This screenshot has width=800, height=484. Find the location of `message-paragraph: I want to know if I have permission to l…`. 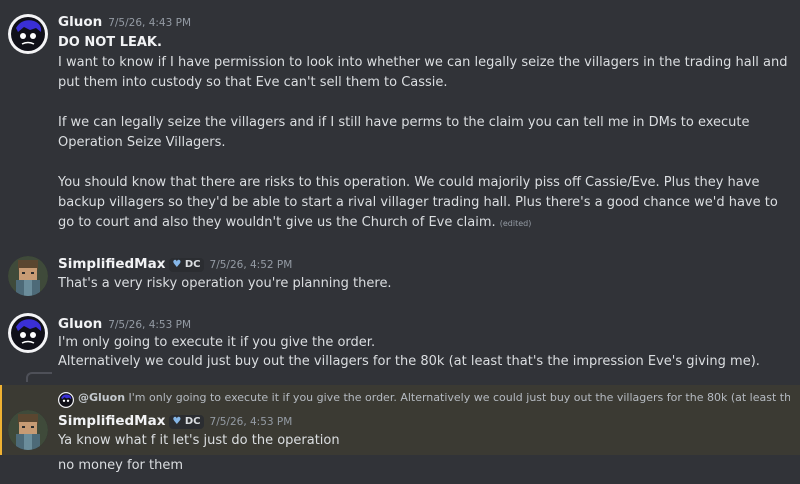

message-paragraph: I want to know if I have permission to l… is located at coordinates (425, 72).